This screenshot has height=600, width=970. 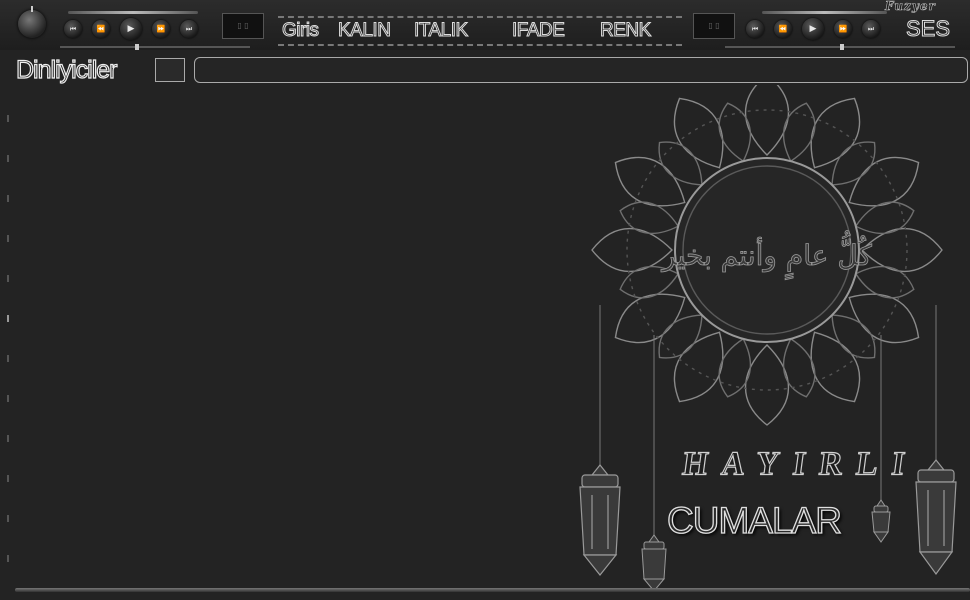 I want to click on volume-knob, so click(x=32, y=24).